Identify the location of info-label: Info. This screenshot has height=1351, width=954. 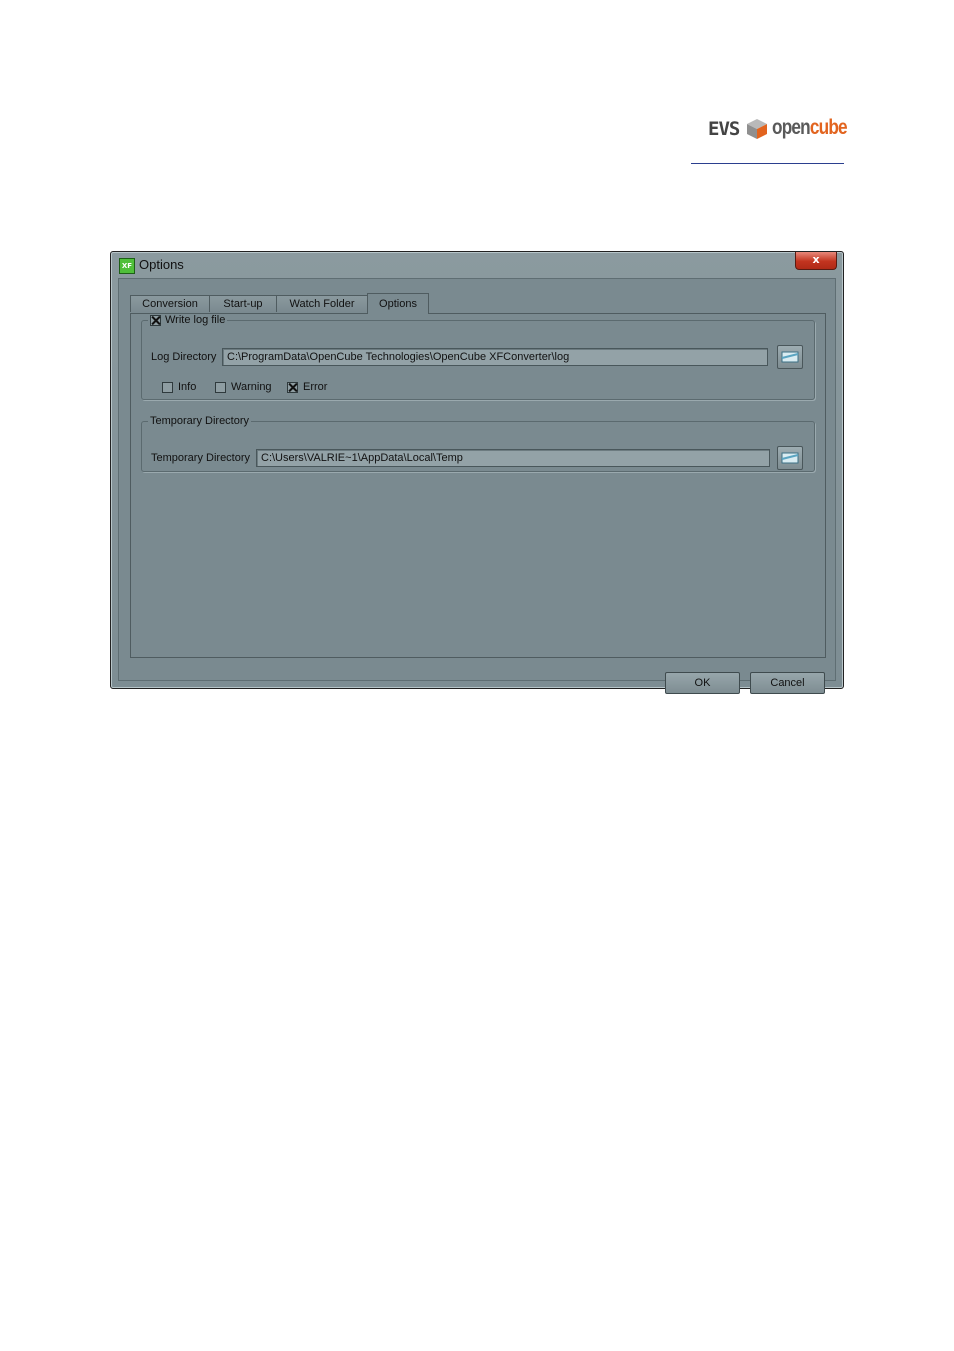
(187, 387).